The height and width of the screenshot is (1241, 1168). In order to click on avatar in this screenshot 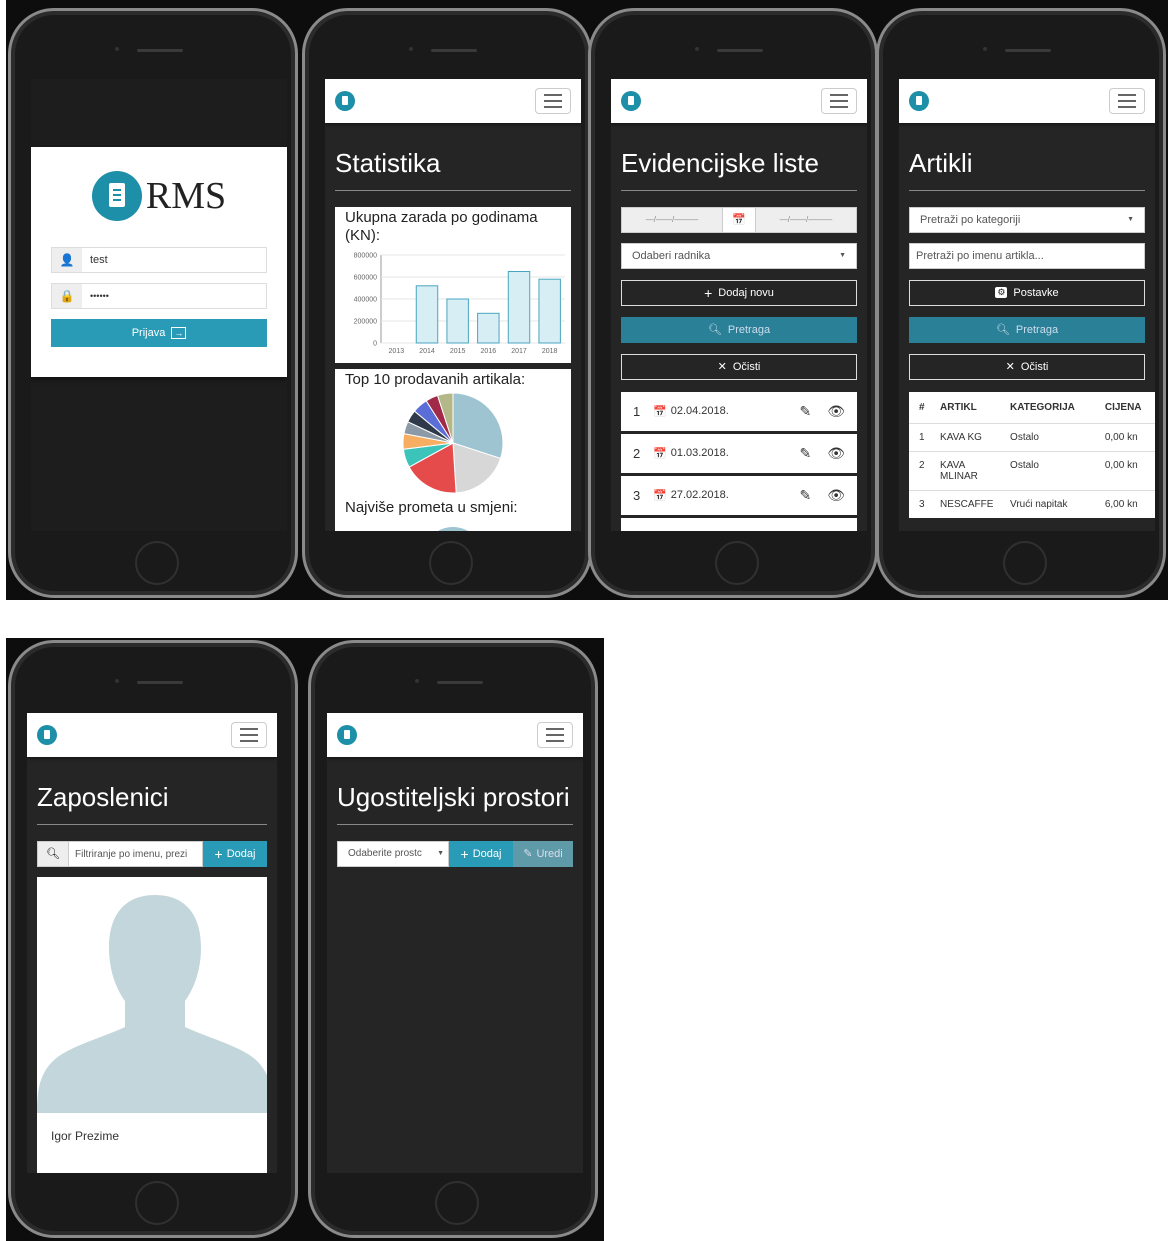, I will do `click(152, 994)`.